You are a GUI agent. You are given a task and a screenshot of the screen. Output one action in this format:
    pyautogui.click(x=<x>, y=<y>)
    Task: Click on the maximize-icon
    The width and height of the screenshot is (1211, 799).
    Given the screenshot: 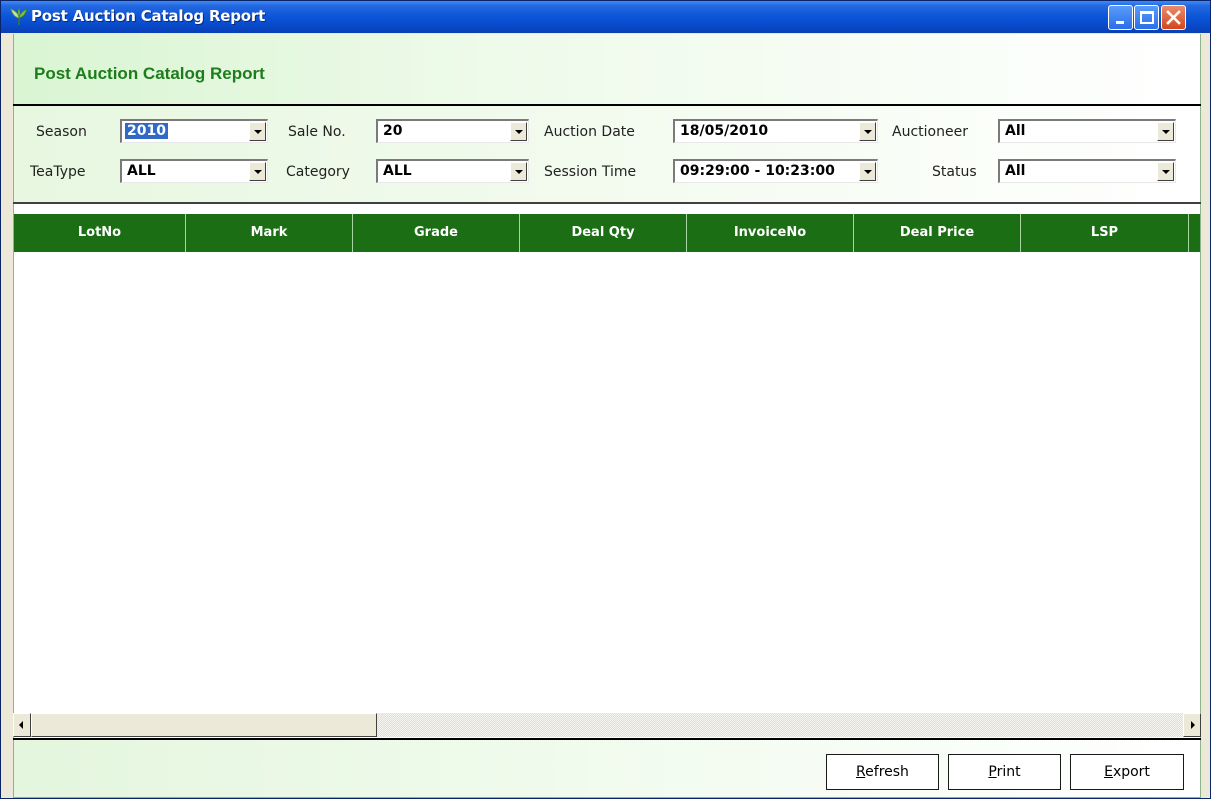 What is the action you would take?
    pyautogui.click(x=1147, y=17)
    